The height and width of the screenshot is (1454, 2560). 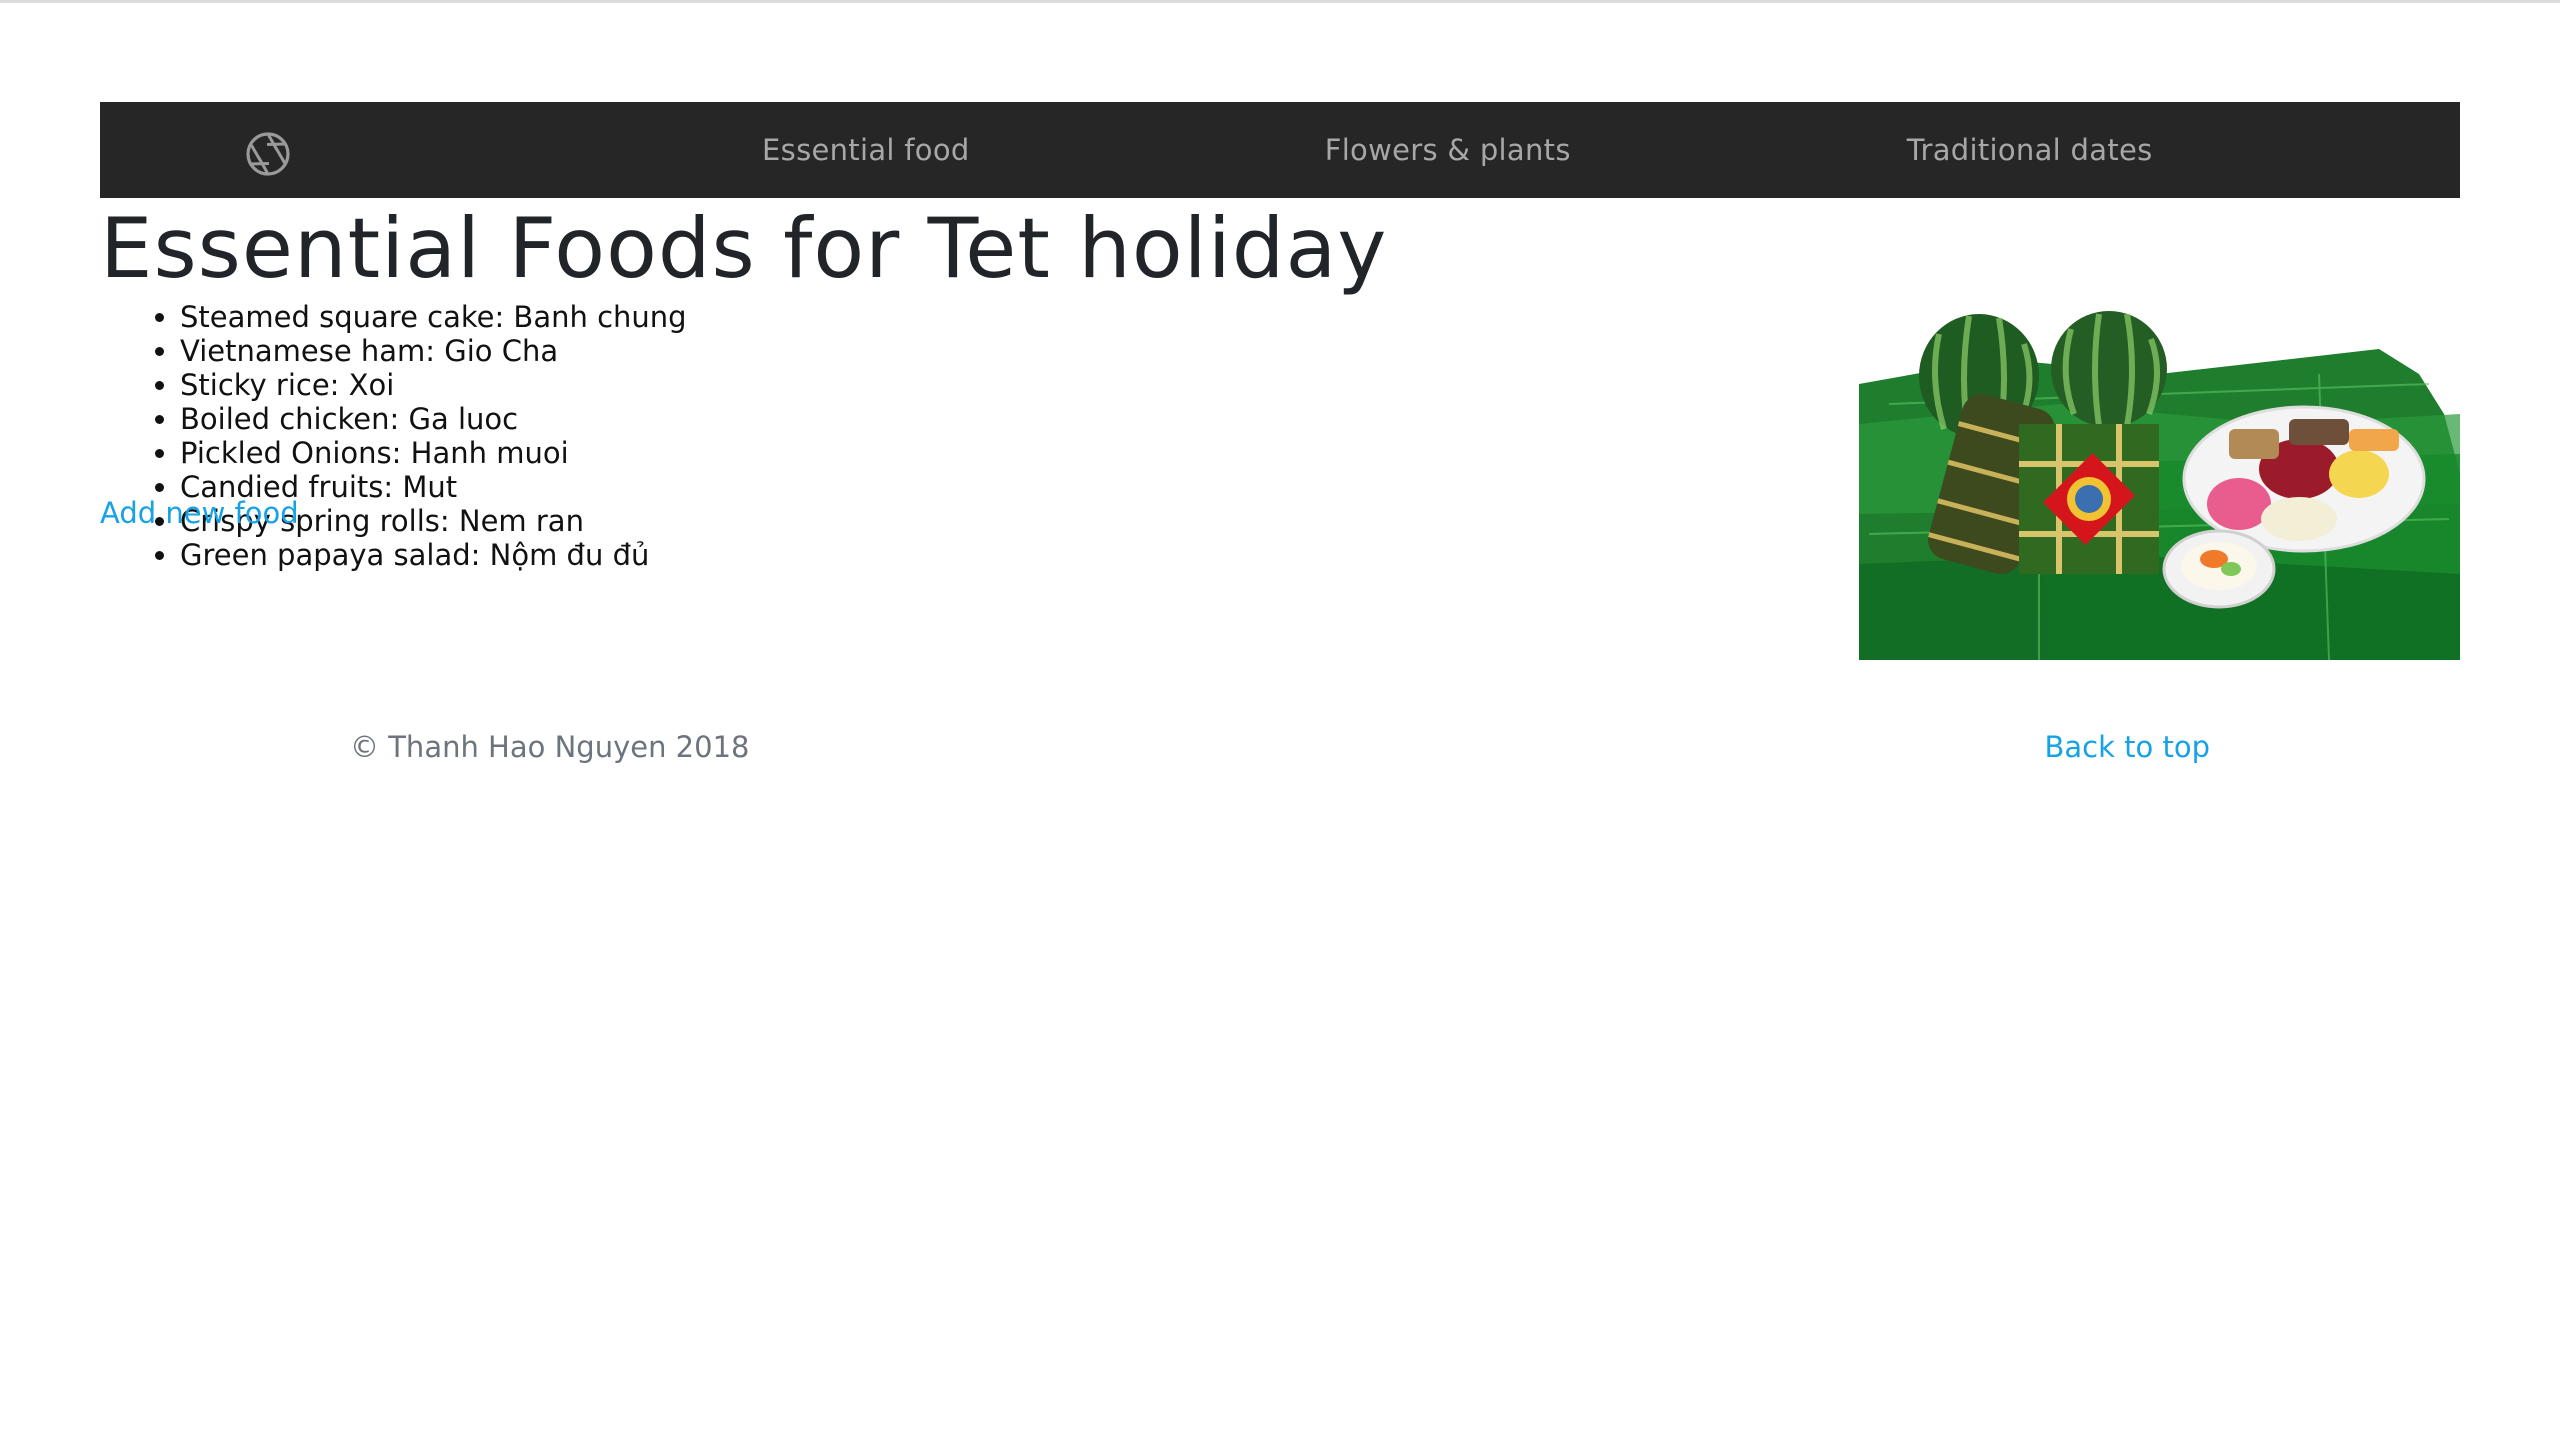 I want to click on copyright-text: © Thanh Hao Nguyen 2018, so click(x=550, y=747).